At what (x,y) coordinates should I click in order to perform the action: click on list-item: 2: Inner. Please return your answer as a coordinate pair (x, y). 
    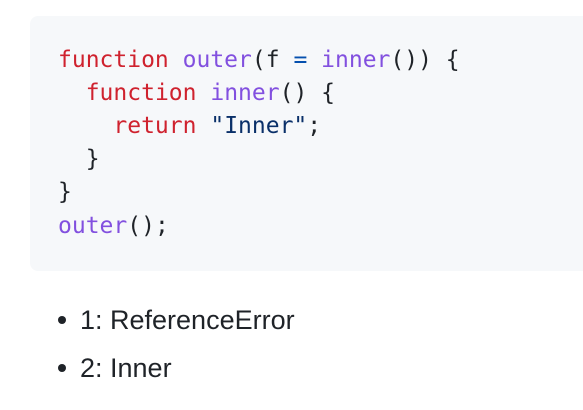
    Looking at the image, I should click on (115, 368).